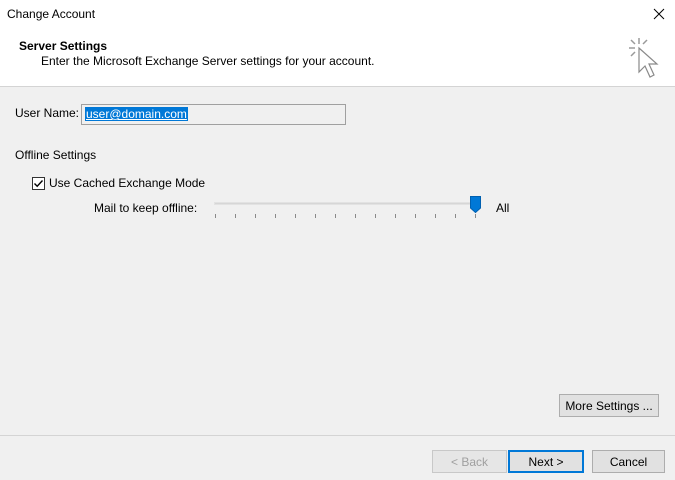 The image size is (675, 480). What do you see at coordinates (349, 209) in the screenshot?
I see `mail-offline-slider` at bounding box center [349, 209].